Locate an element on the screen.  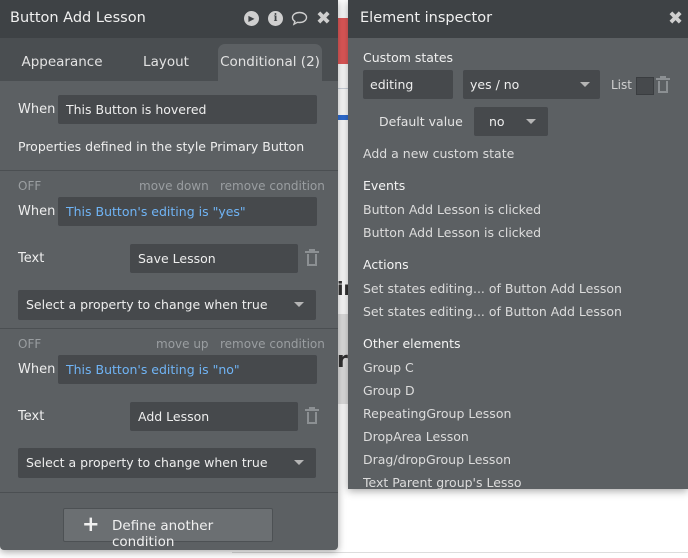
text-value-input: Add Lesson is located at coordinates (214, 416).